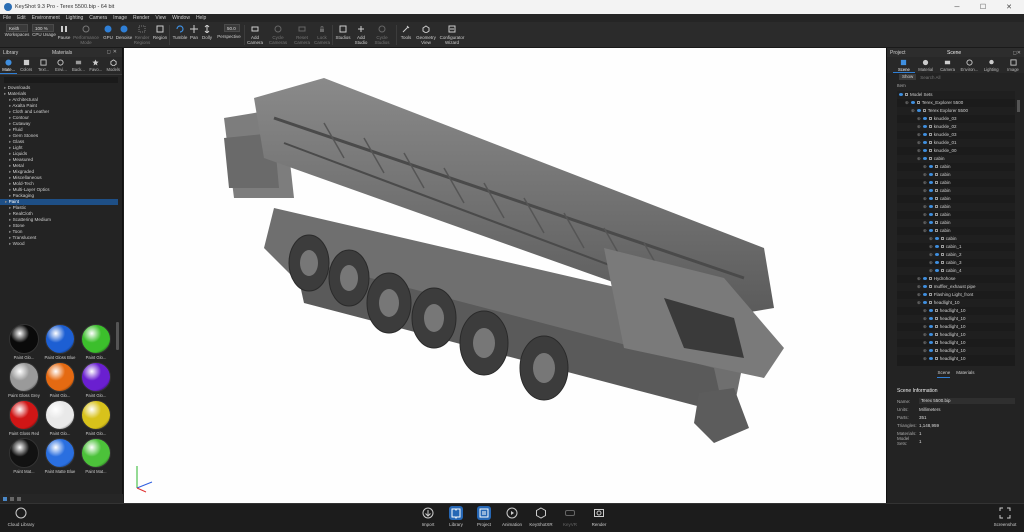  What do you see at coordinates (17, 28) in the screenshot?
I see `workspace-select: Keith` at bounding box center [17, 28].